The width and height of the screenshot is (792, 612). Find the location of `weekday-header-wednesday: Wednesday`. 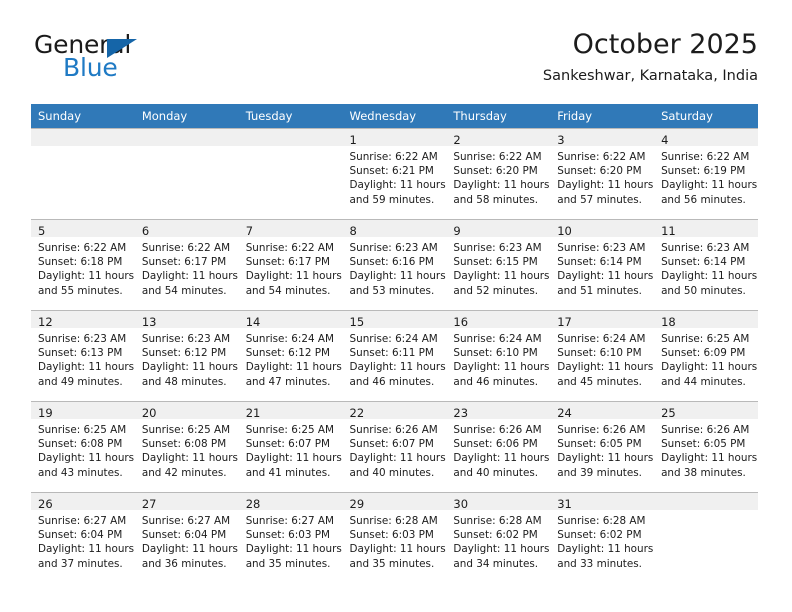

weekday-header-wednesday: Wednesday is located at coordinates (394, 116).